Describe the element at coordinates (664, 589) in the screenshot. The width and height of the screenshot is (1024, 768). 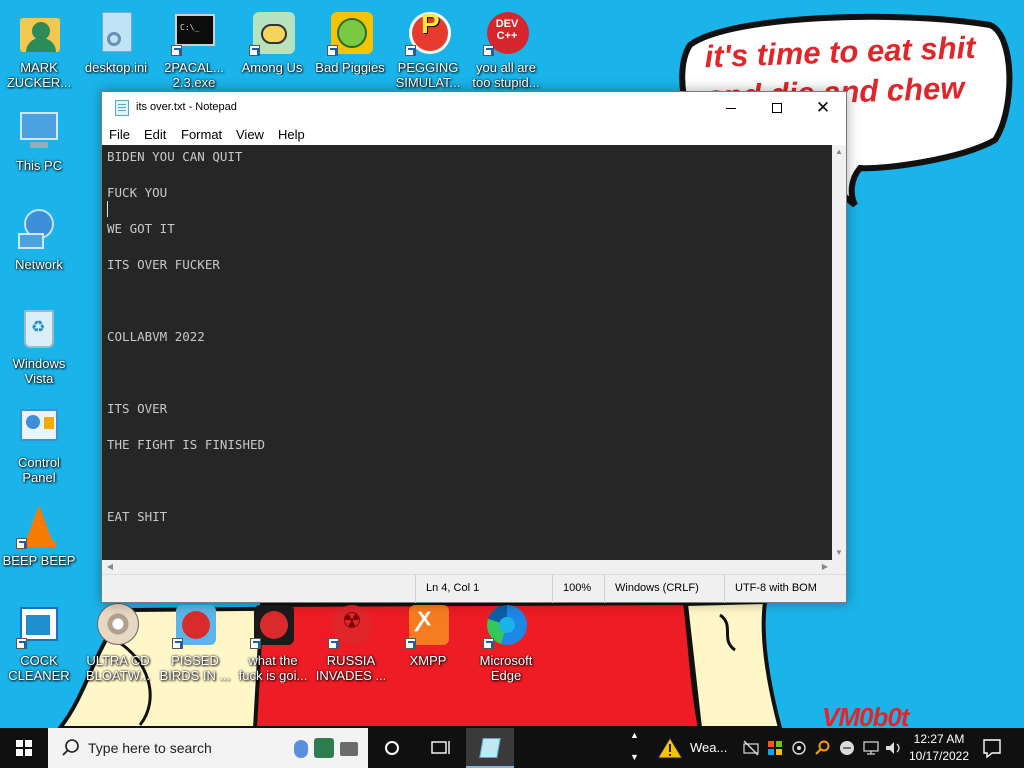
I see `status-line-ending: Windows (CRLF)` at that location.